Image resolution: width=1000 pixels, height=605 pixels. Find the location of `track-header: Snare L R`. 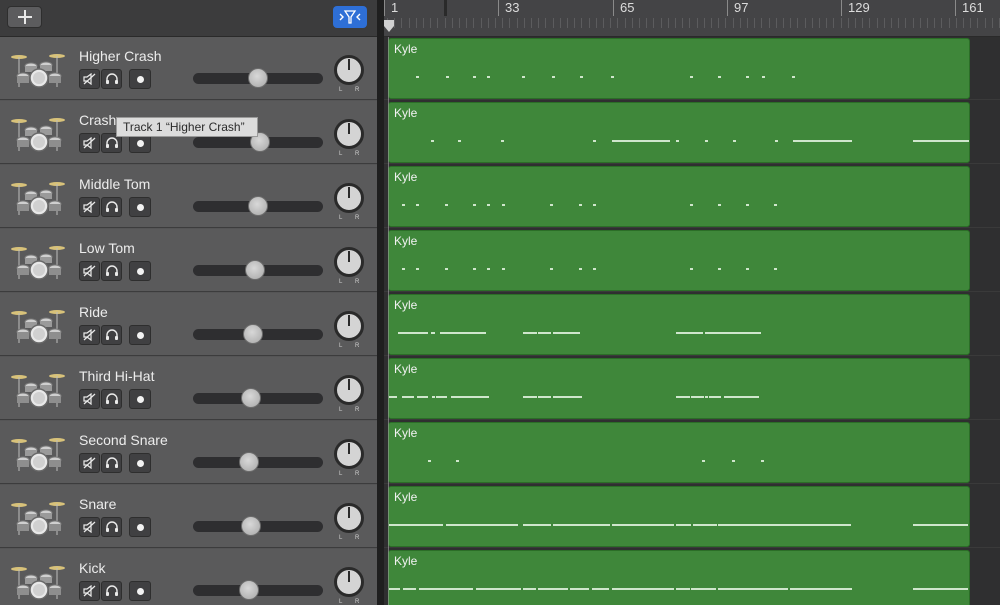

track-header: Snare L R is located at coordinates (188, 516).